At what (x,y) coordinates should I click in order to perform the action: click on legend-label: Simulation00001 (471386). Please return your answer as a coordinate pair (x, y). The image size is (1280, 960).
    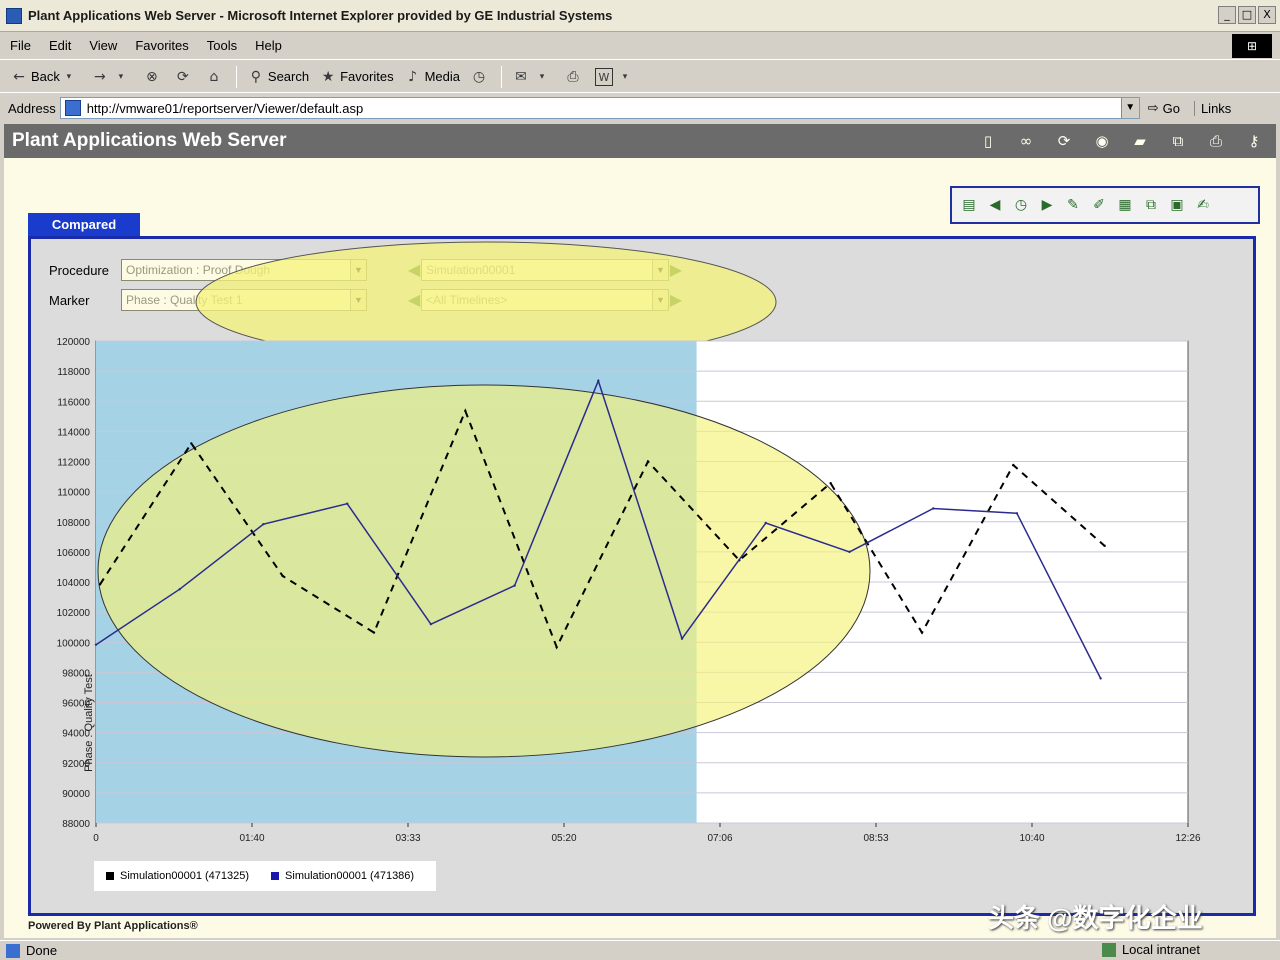
    Looking at the image, I should click on (350, 876).